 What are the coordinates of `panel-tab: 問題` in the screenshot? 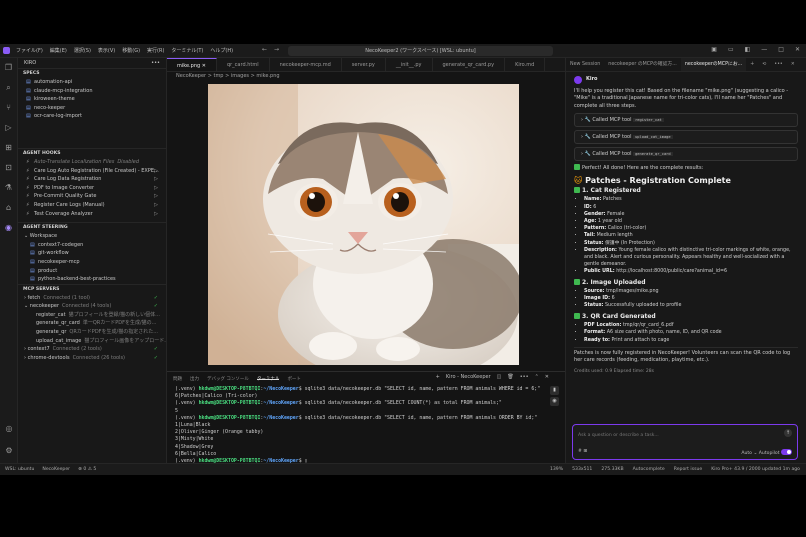 It's located at (177, 379).